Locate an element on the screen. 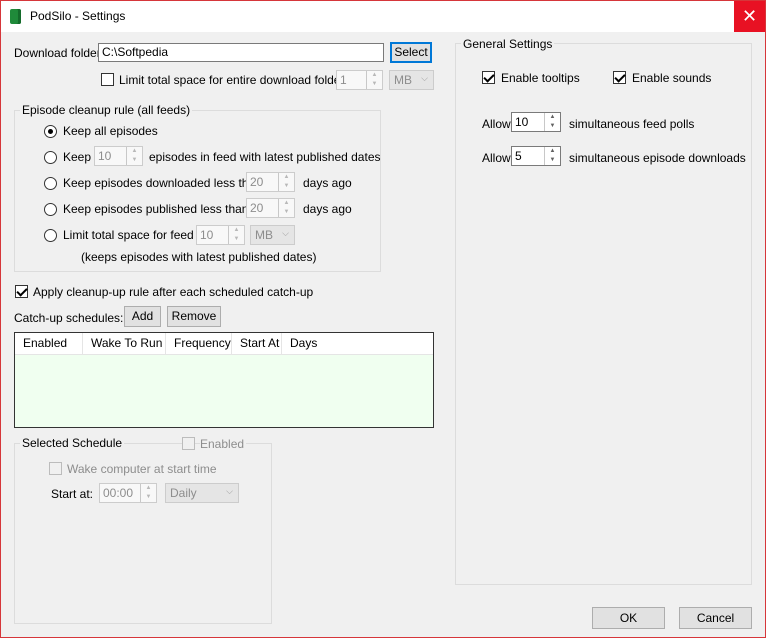 This screenshot has height=638, width=766. keep-published-label: Keep episodes published less than is located at coordinates (156, 209).